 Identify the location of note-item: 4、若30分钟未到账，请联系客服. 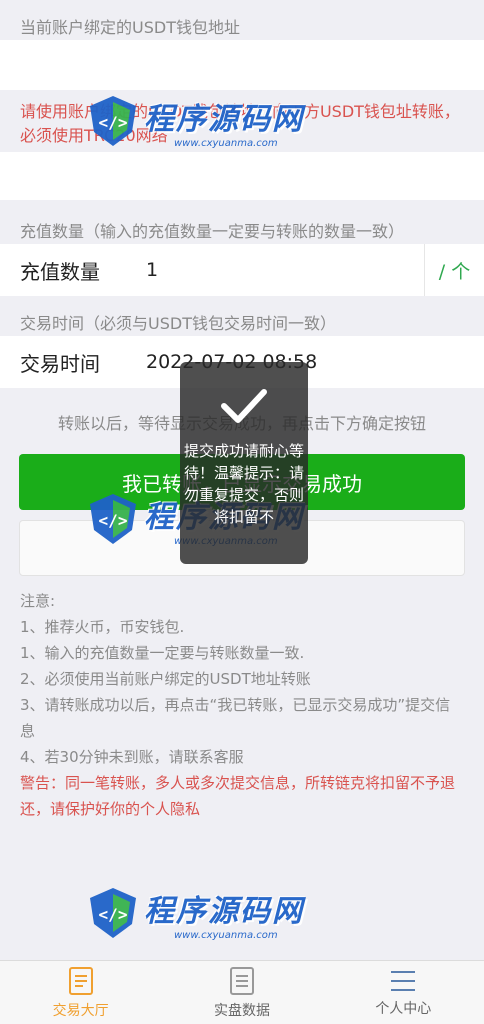
(132, 757).